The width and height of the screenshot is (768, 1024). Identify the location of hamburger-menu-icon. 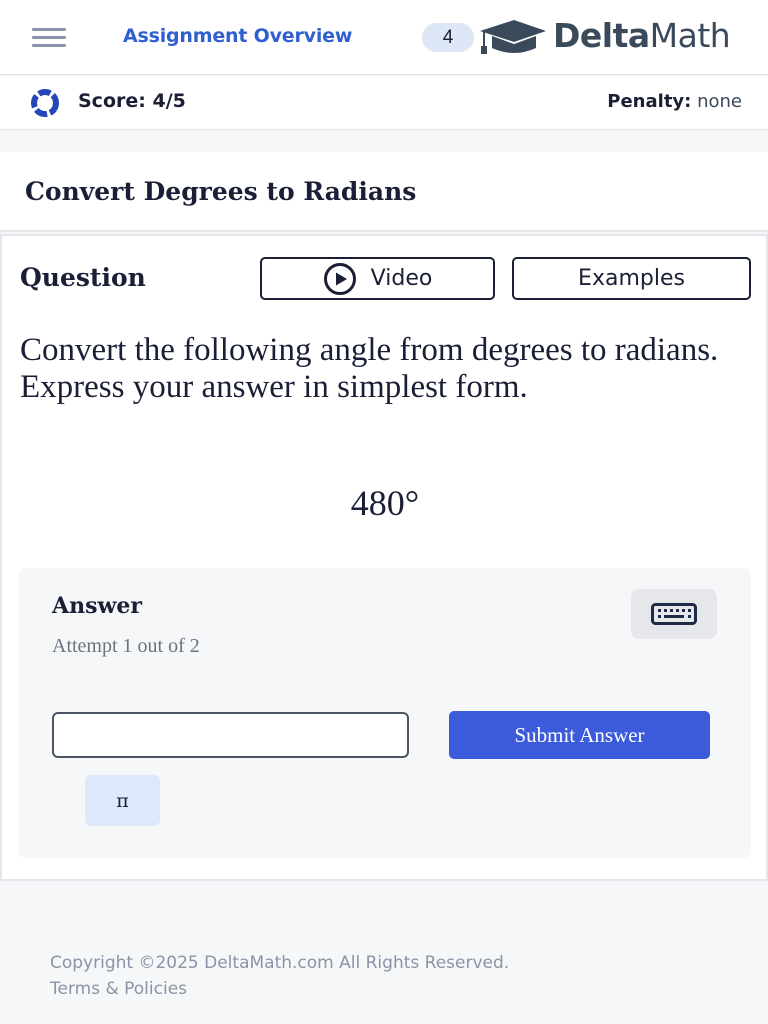
(49, 38).